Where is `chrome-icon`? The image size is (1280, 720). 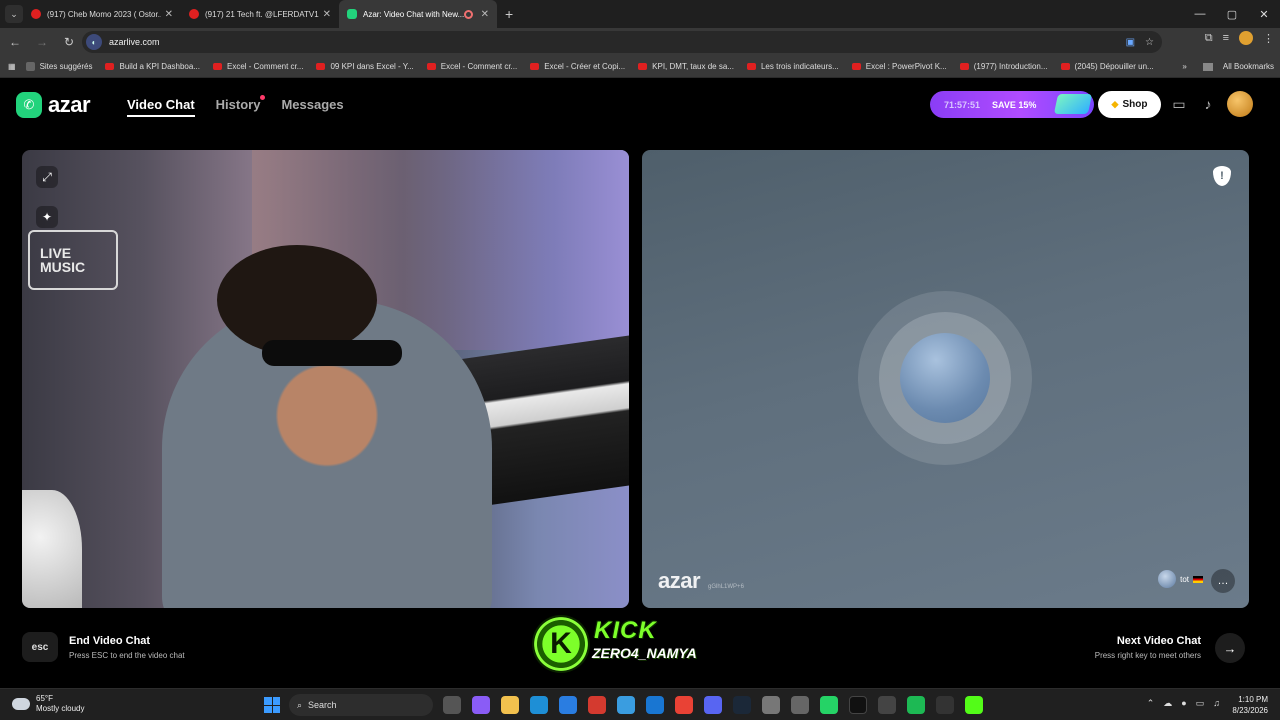
chrome-icon is located at coordinates (684, 705).